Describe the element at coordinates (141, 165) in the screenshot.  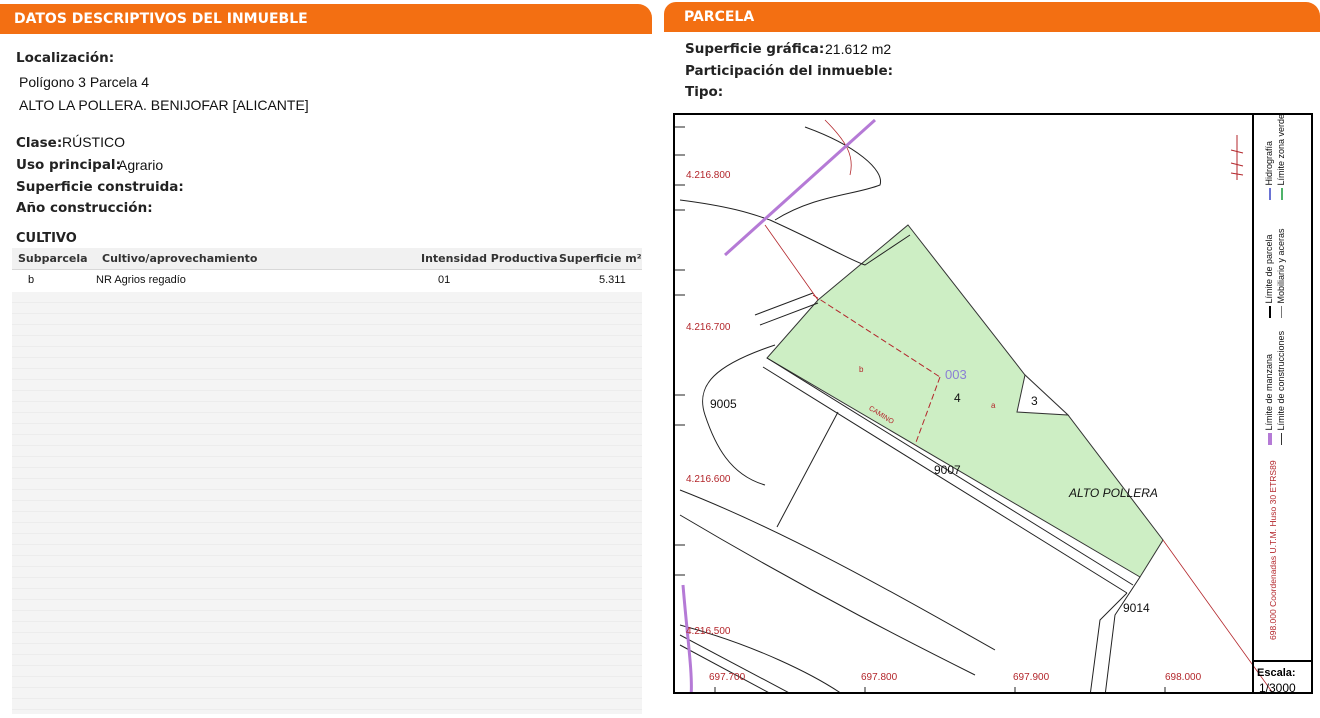
I see `uso-value: Agrario` at that location.